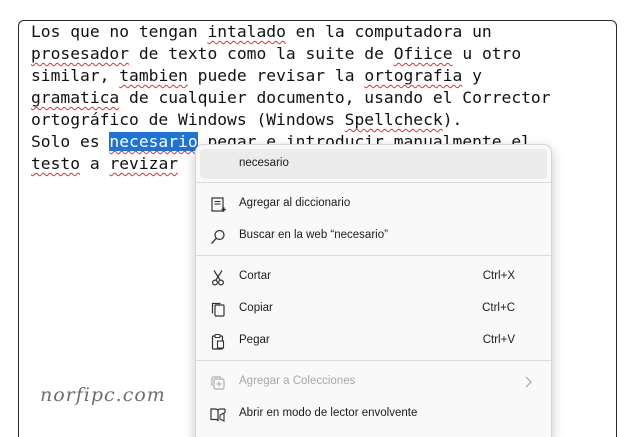 The width and height of the screenshot is (635, 437). Describe the element at coordinates (119, 31) in the screenshot. I see `text-run: Los que no tengan` at that location.